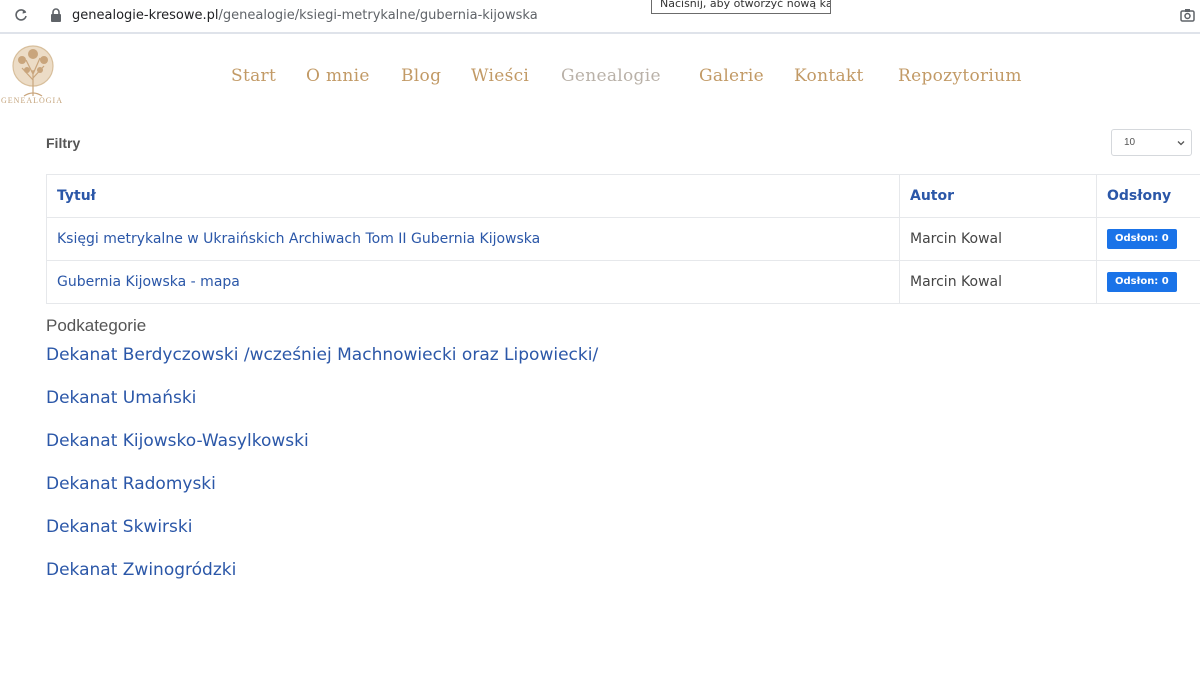 The image size is (1200, 682). What do you see at coordinates (611, 76) in the screenshot?
I see `nav-genealogie: Genealogie` at bounding box center [611, 76].